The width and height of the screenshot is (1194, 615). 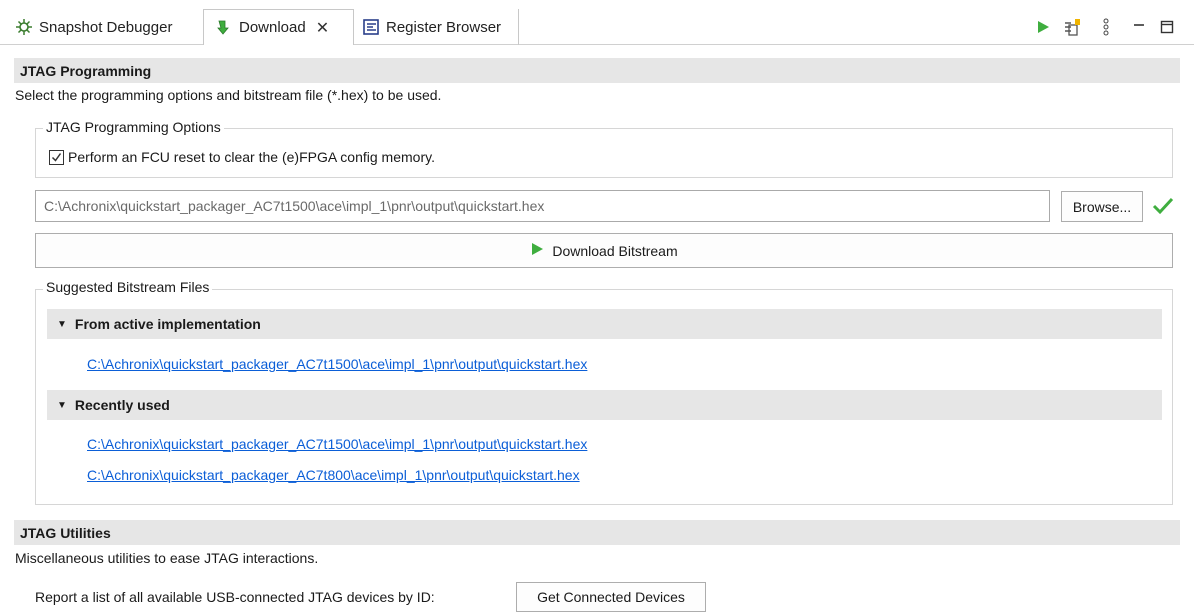 I want to click on sub-header-label: Recently used, so click(x=122, y=405).